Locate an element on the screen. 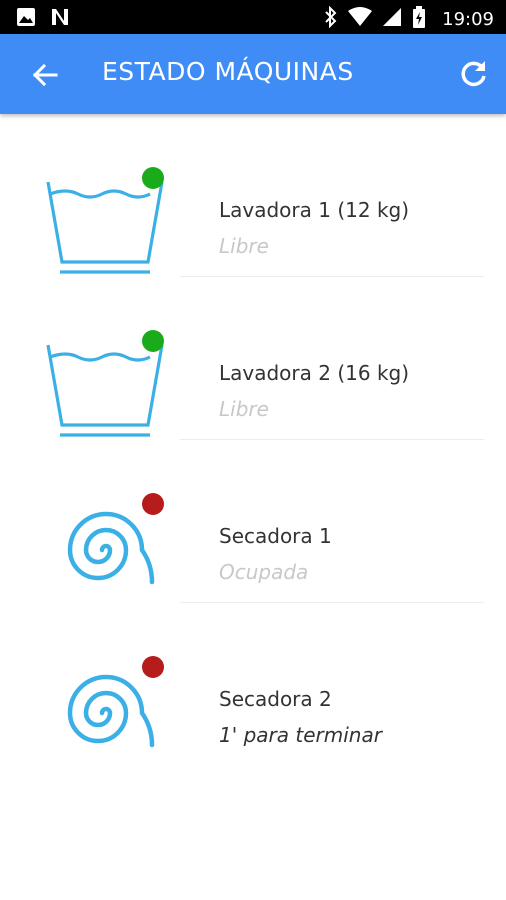 The width and height of the screenshot is (506, 900). clock: 19:09 is located at coordinates (468, 19).